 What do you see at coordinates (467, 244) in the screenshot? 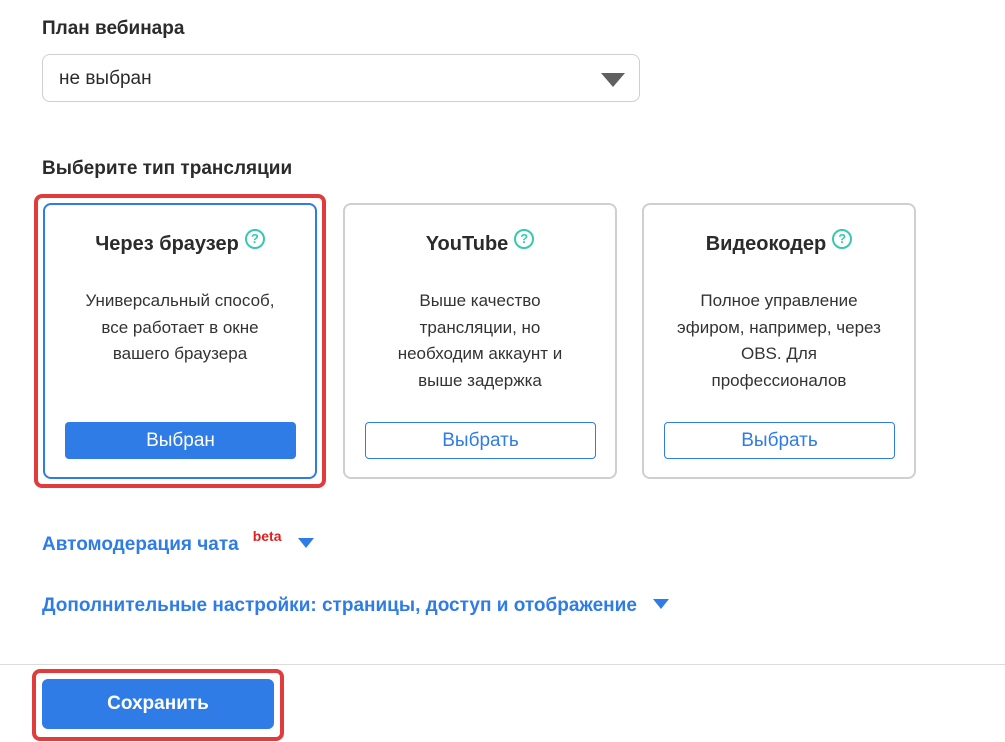
I see `card-title: YouTube` at bounding box center [467, 244].